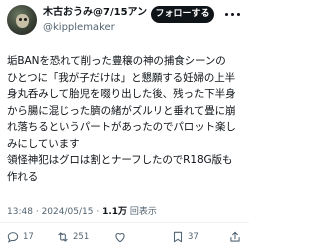 Image resolution: width=320 pixels, height=250 pixels. What do you see at coordinates (28, 237) in the screenshot?
I see `reply-count: 17` at bounding box center [28, 237].